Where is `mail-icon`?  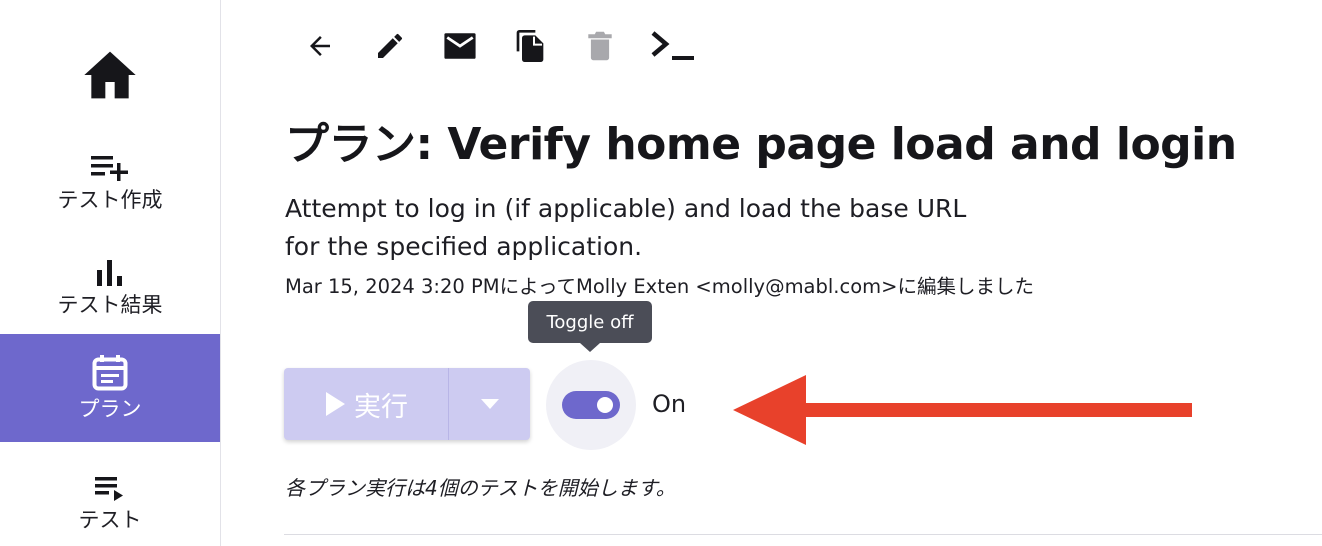
mail-icon is located at coordinates (460, 46).